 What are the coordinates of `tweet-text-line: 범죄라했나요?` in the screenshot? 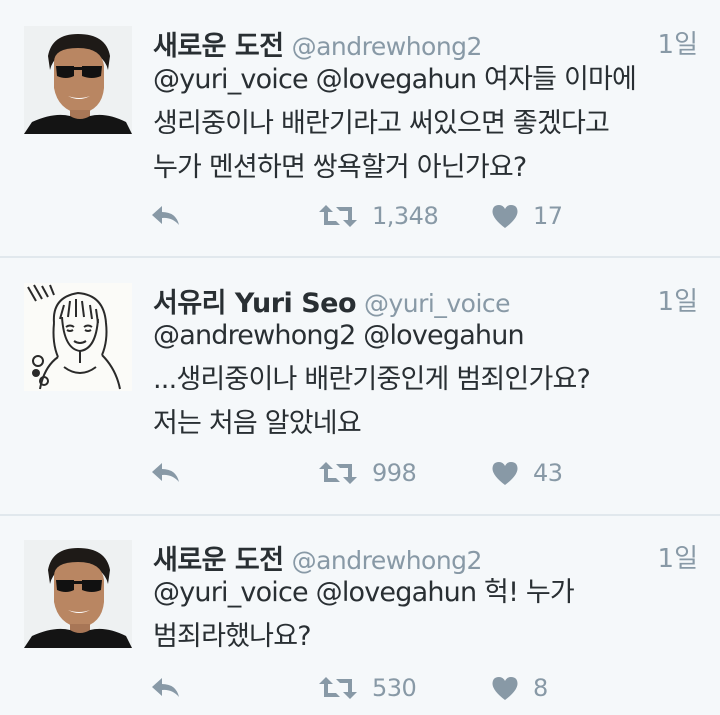 It's located at (232, 636).